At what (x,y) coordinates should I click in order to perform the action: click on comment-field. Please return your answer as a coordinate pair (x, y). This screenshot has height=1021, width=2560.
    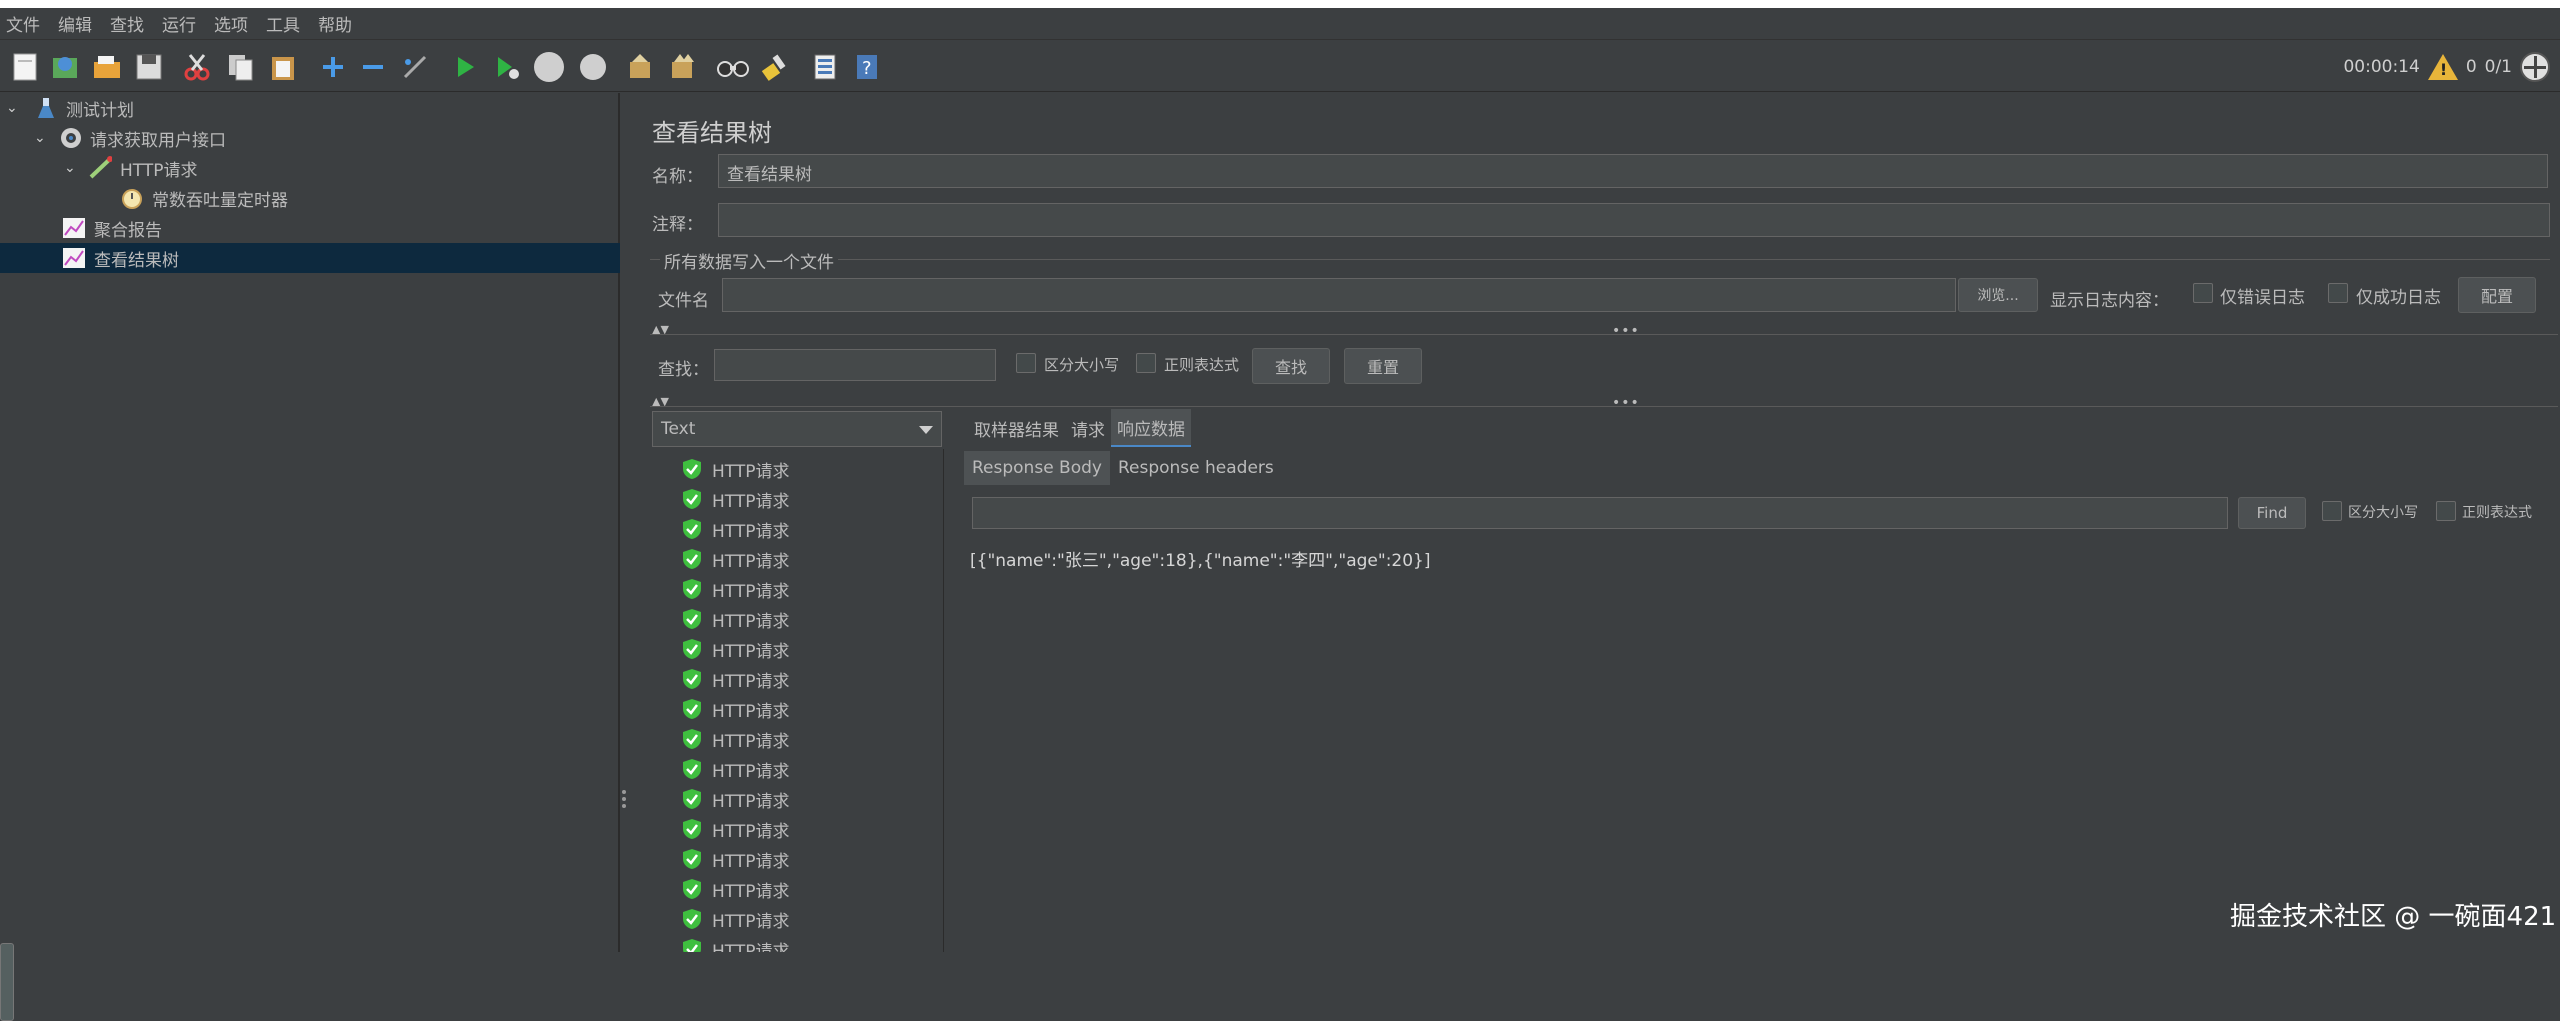
    Looking at the image, I should click on (1634, 220).